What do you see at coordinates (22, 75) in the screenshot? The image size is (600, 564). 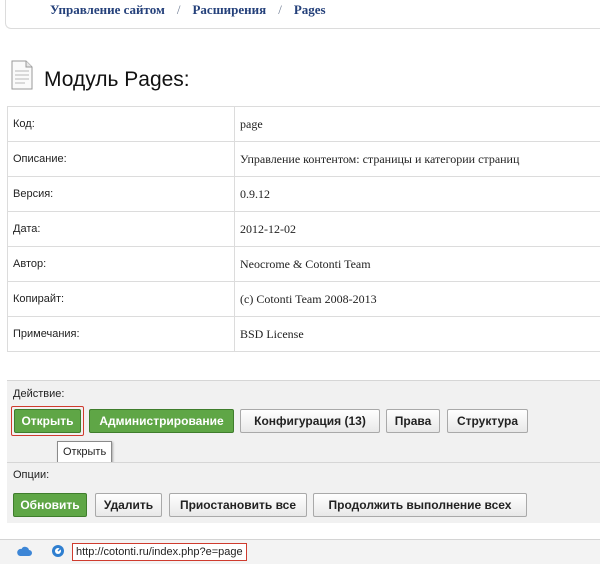 I see `document-icon` at bounding box center [22, 75].